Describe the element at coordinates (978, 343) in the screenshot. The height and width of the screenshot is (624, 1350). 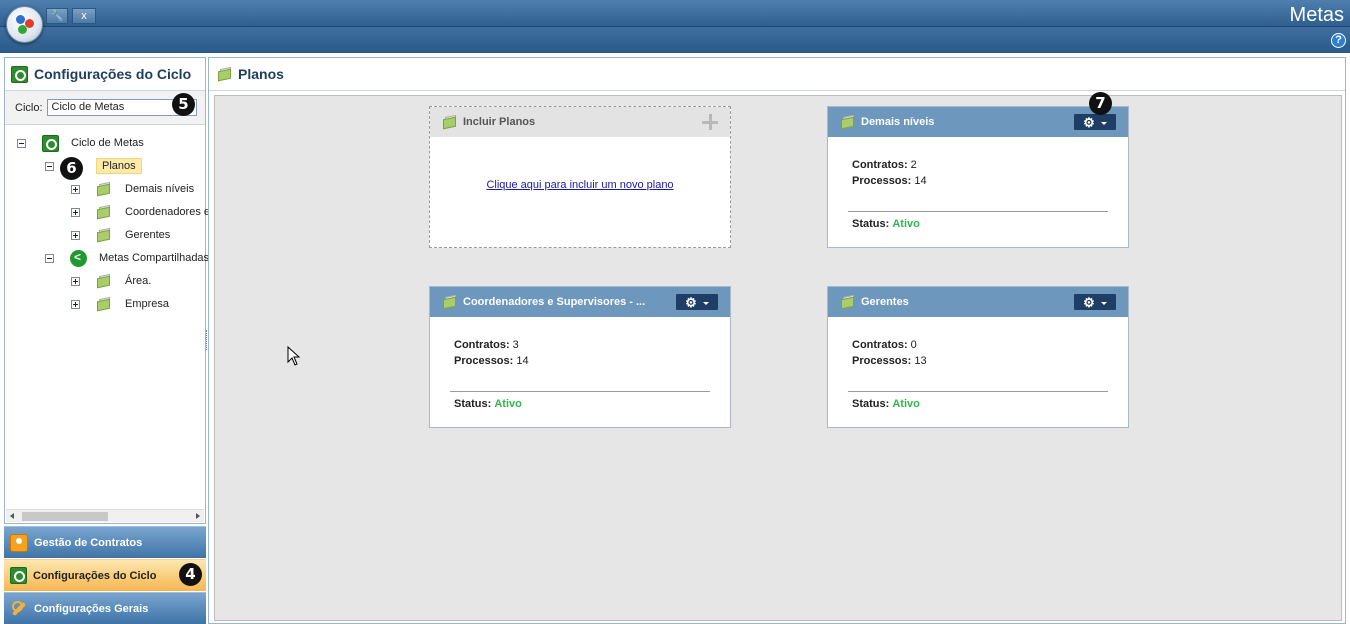
I see `plan-card-body: Contratos: 0 Processos: 13` at that location.